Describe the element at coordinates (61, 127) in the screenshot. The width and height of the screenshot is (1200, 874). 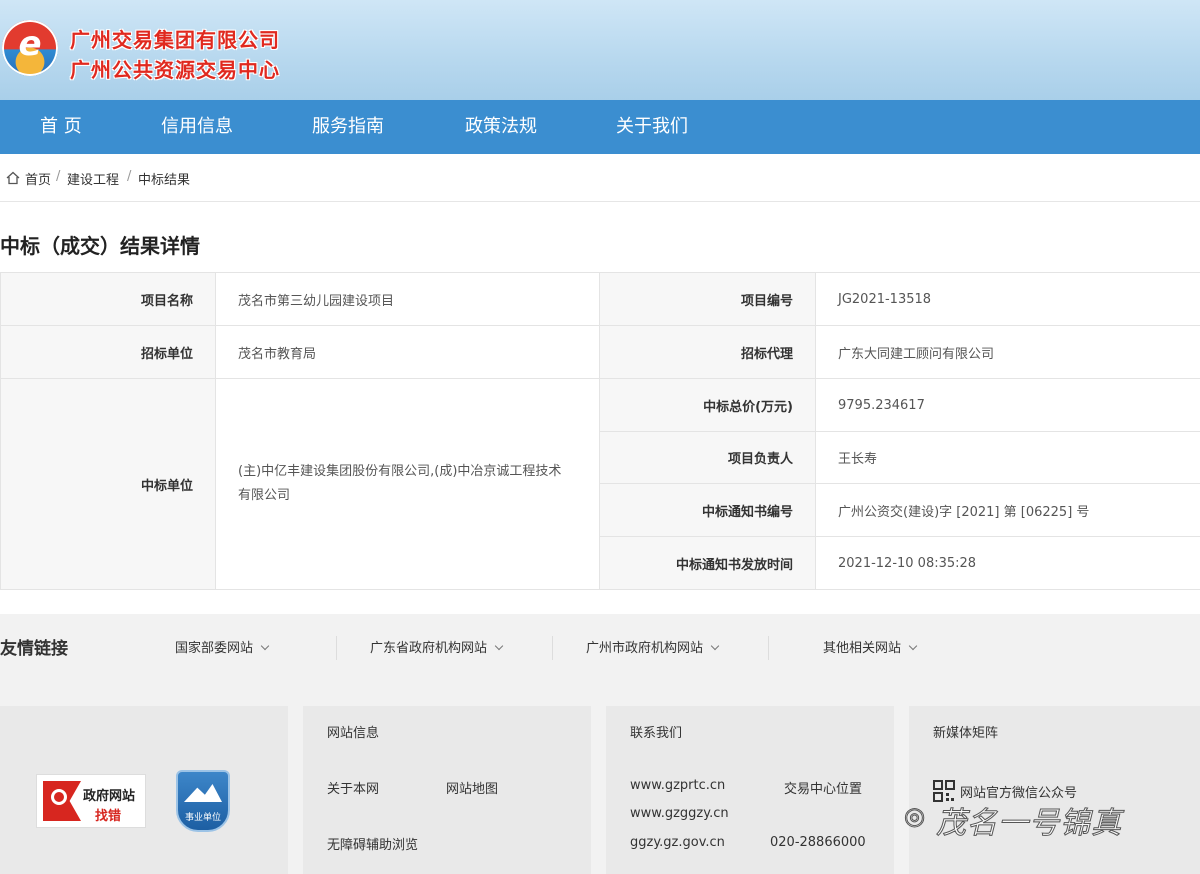
I see `nav-home: 首 页` at that location.